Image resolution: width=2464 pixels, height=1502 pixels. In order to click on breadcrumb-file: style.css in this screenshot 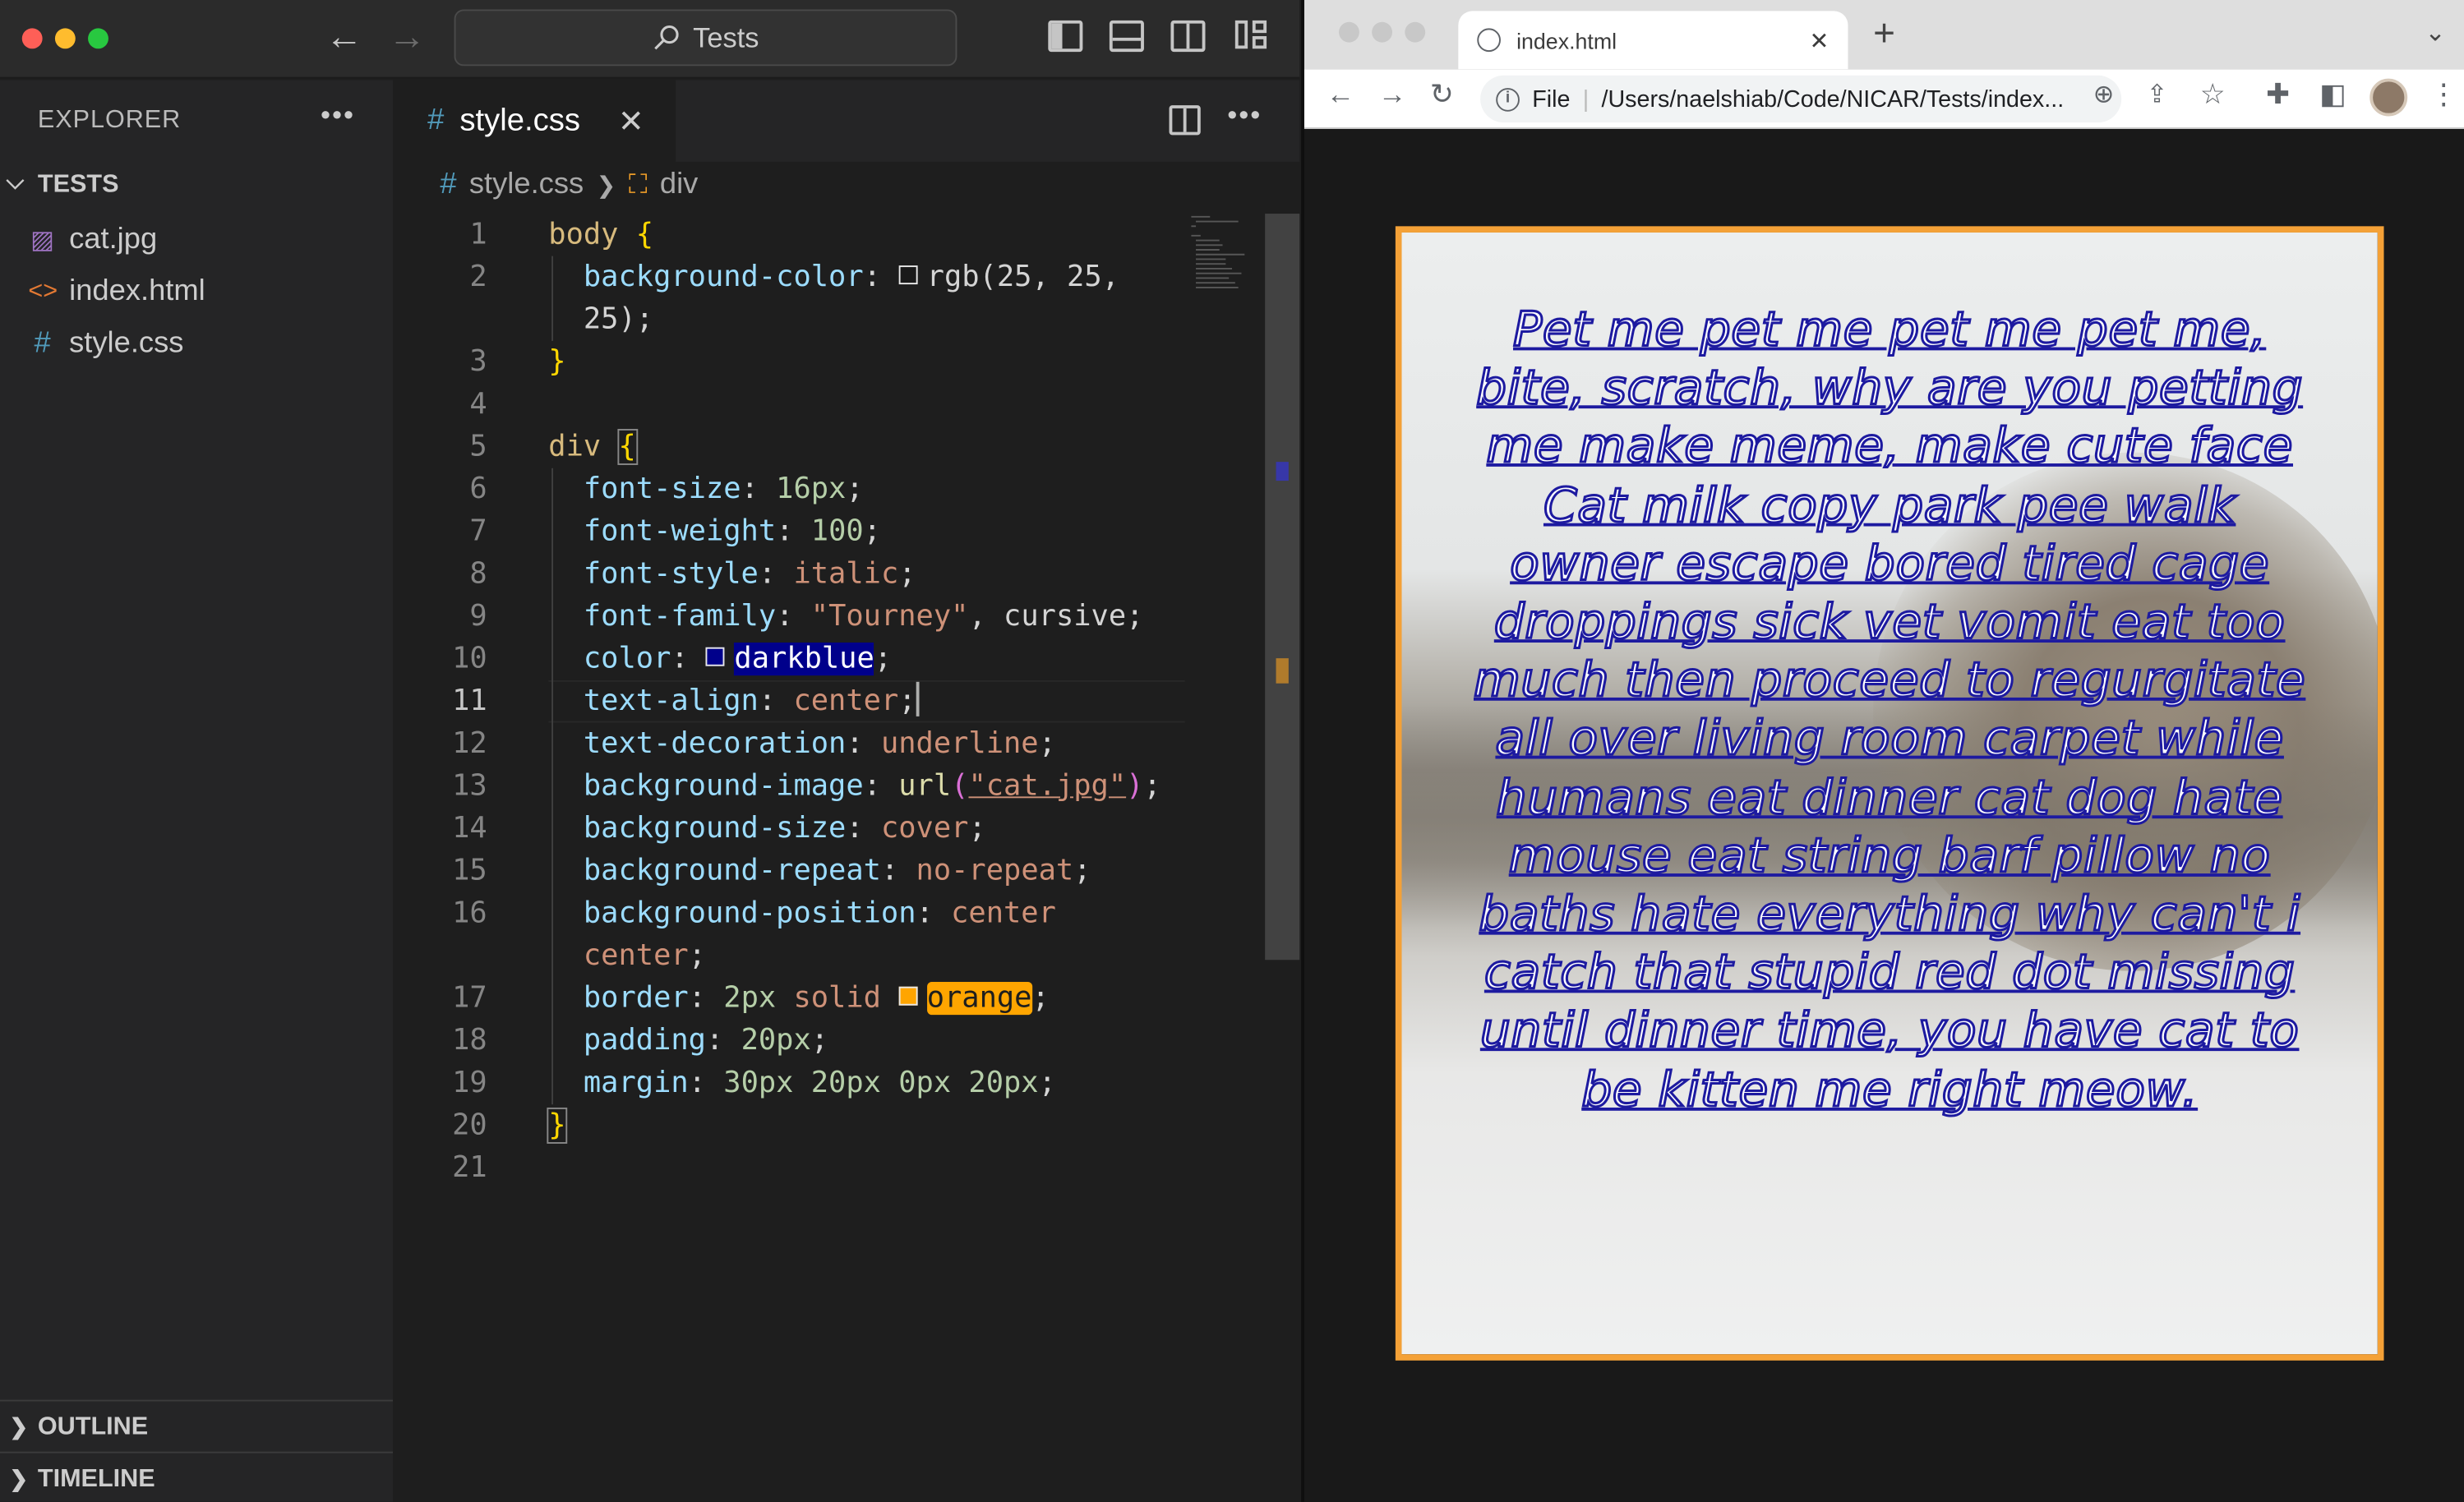, I will do `click(526, 185)`.